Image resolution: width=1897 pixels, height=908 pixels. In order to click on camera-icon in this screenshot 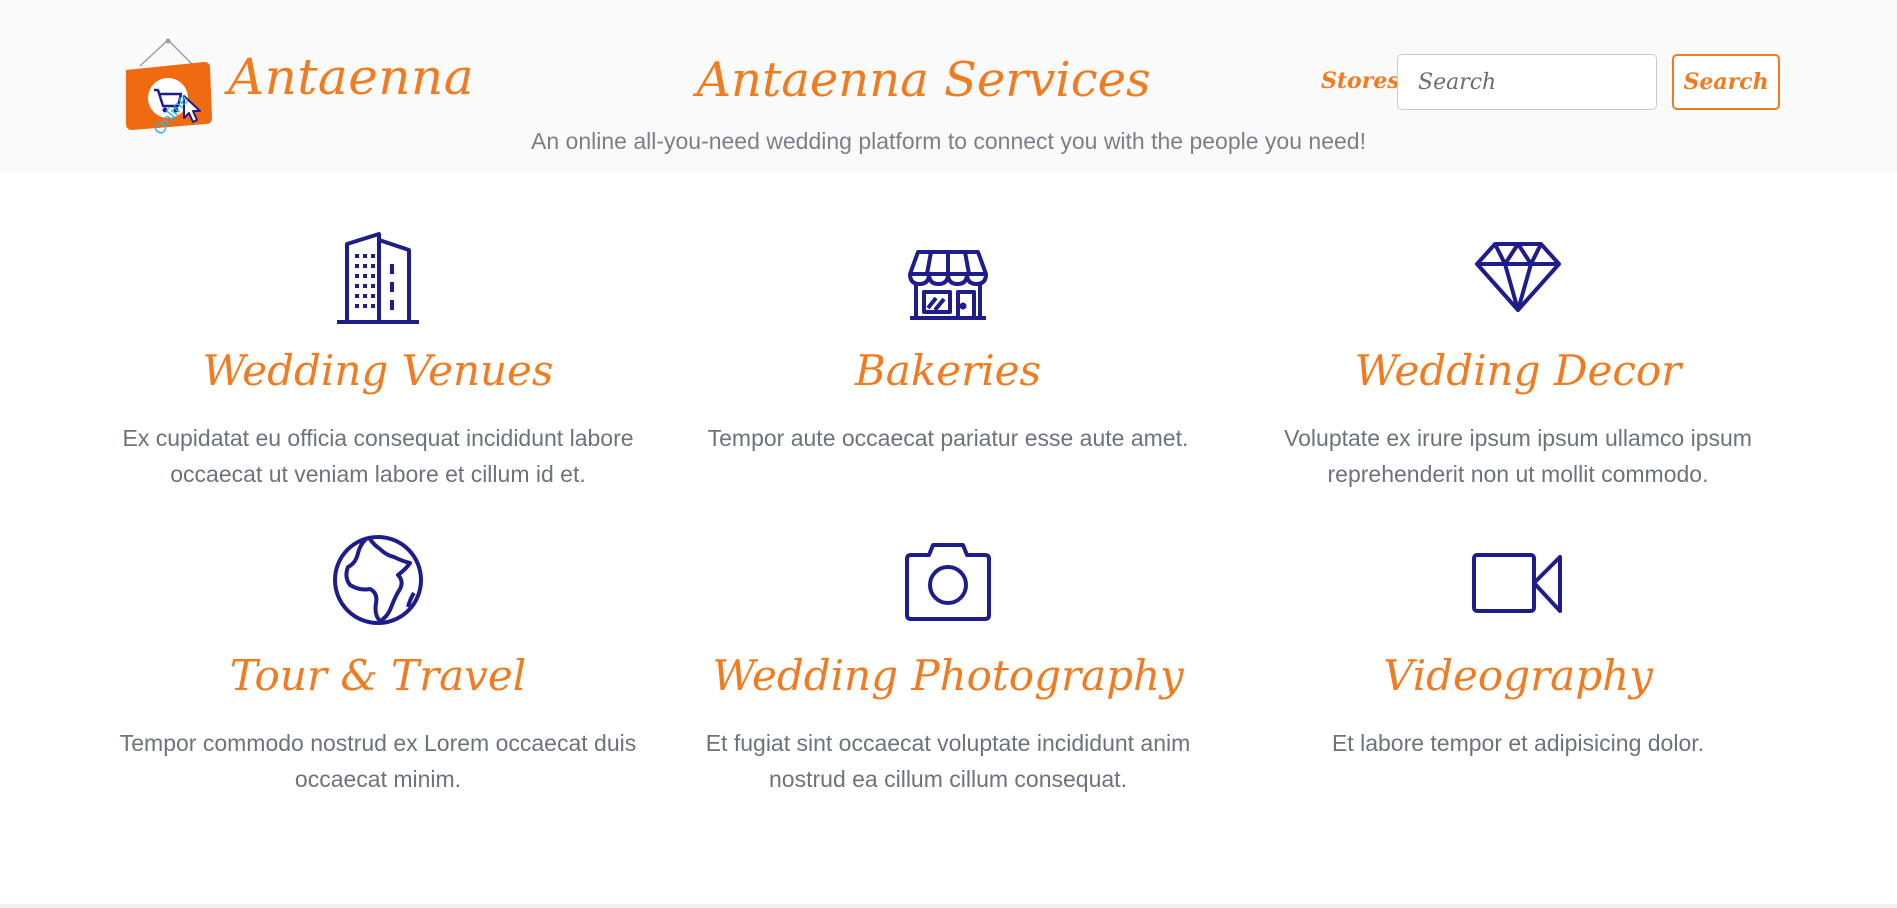, I will do `click(948, 585)`.